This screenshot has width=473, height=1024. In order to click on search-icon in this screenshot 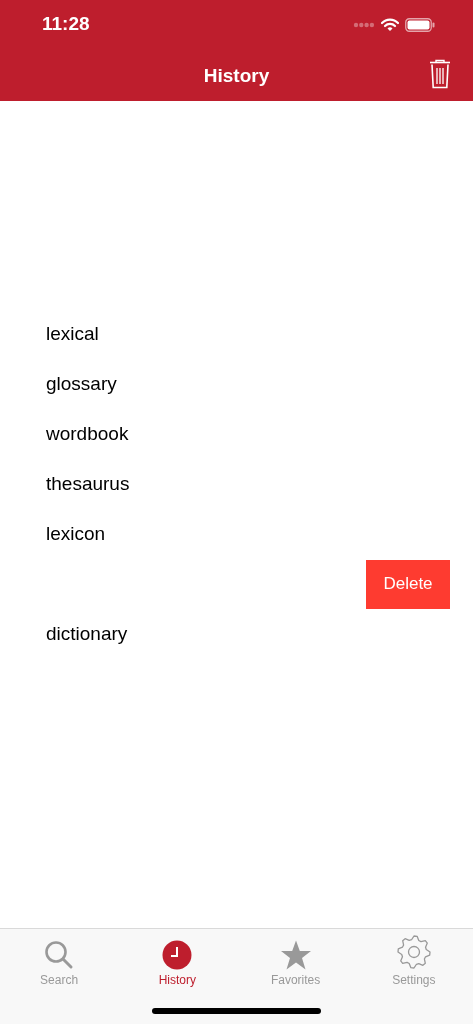, I will do `click(59, 955)`.